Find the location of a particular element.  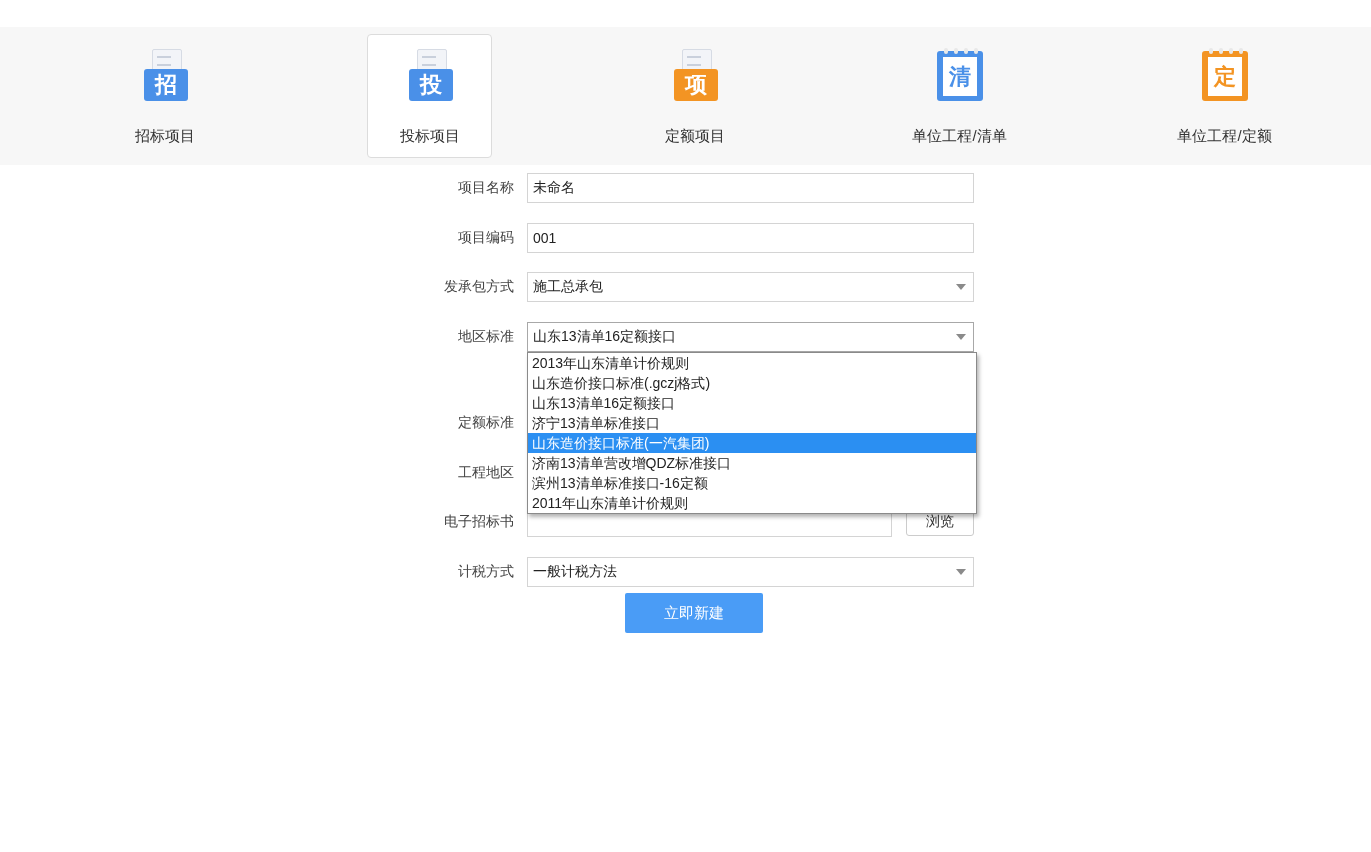

dropdown-option: 山东造价接口标准(.gczj格式) is located at coordinates (752, 382).